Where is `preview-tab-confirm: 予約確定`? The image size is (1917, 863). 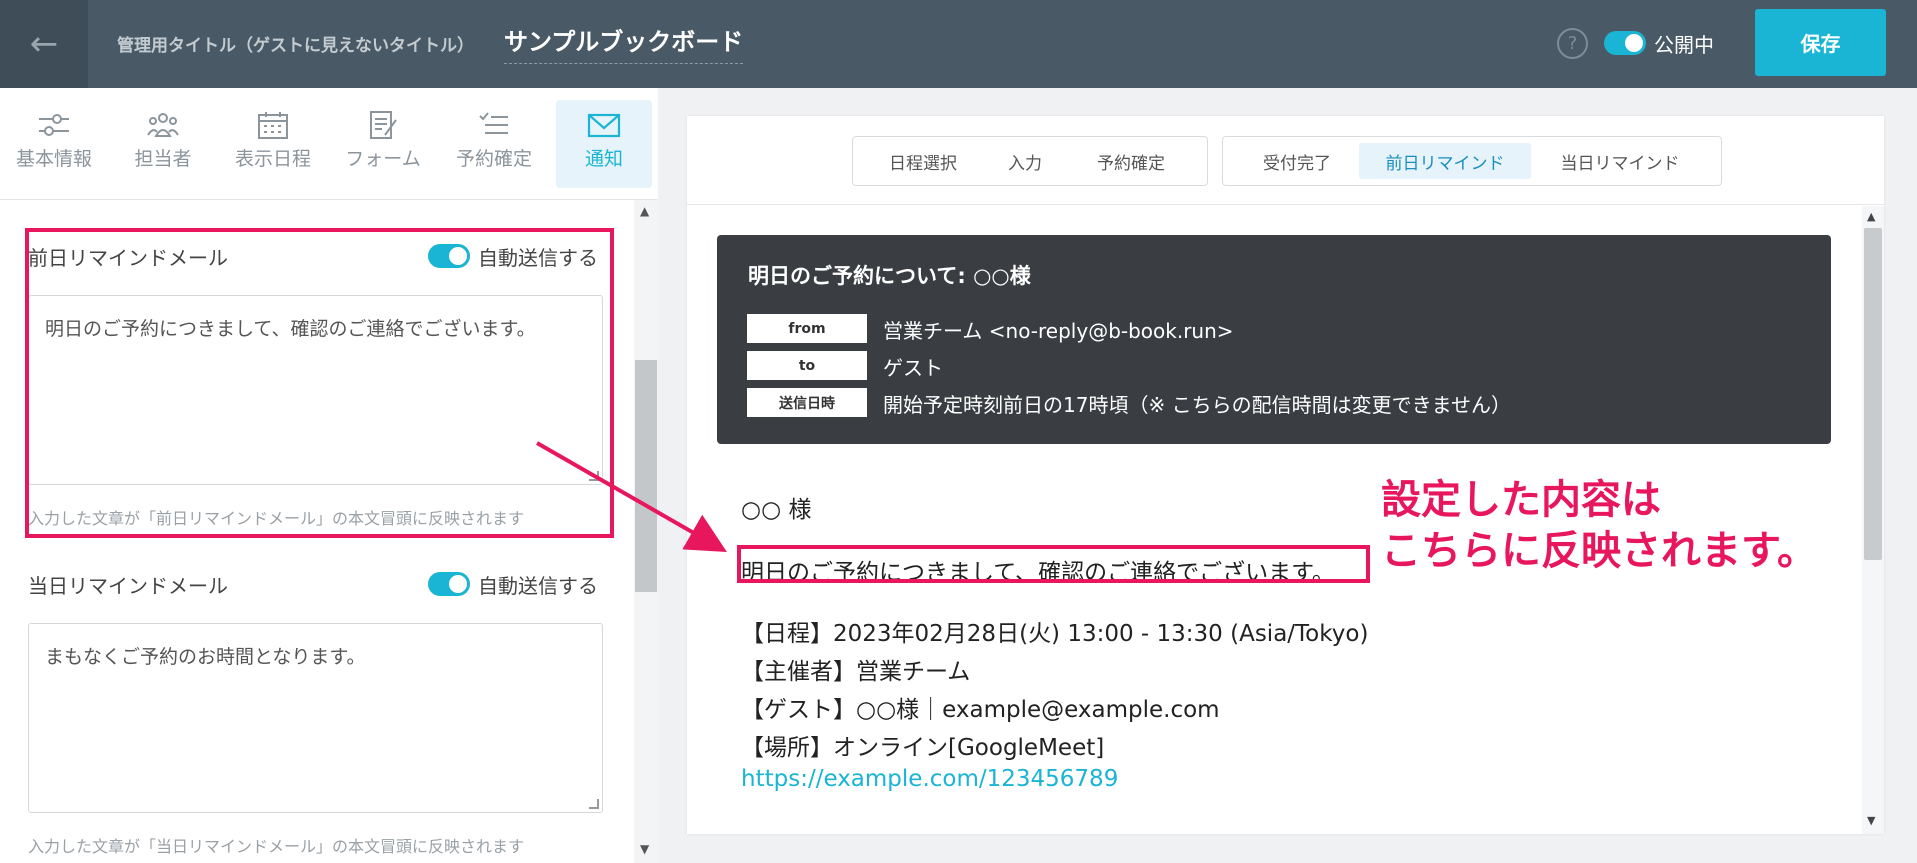 preview-tab-confirm: 予約確定 is located at coordinates (1131, 161).